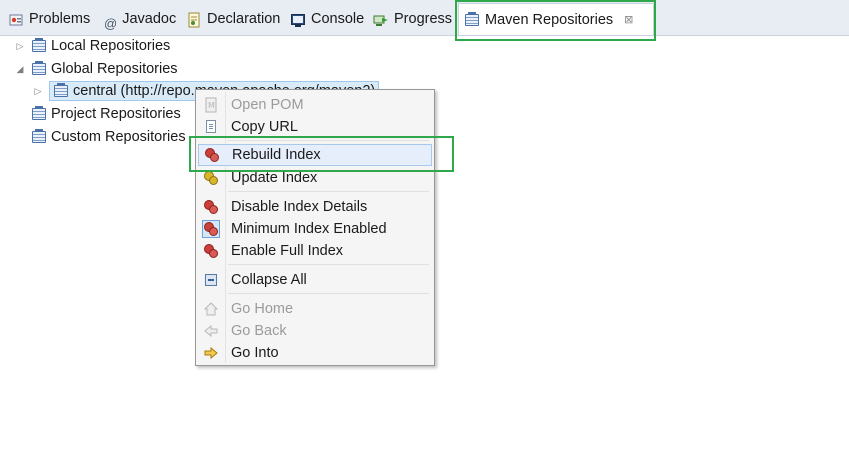 This screenshot has height=467, width=849. I want to click on menu-item-label: Minimum Index Enabled, so click(309, 229).